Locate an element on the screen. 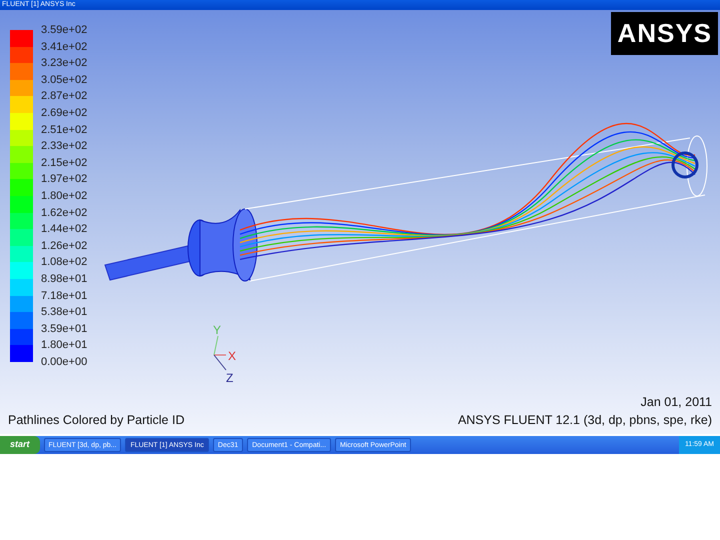 Image resolution: width=720 pixels, height=540 pixels. legend-label: 3.59e+01 is located at coordinates (64, 329).